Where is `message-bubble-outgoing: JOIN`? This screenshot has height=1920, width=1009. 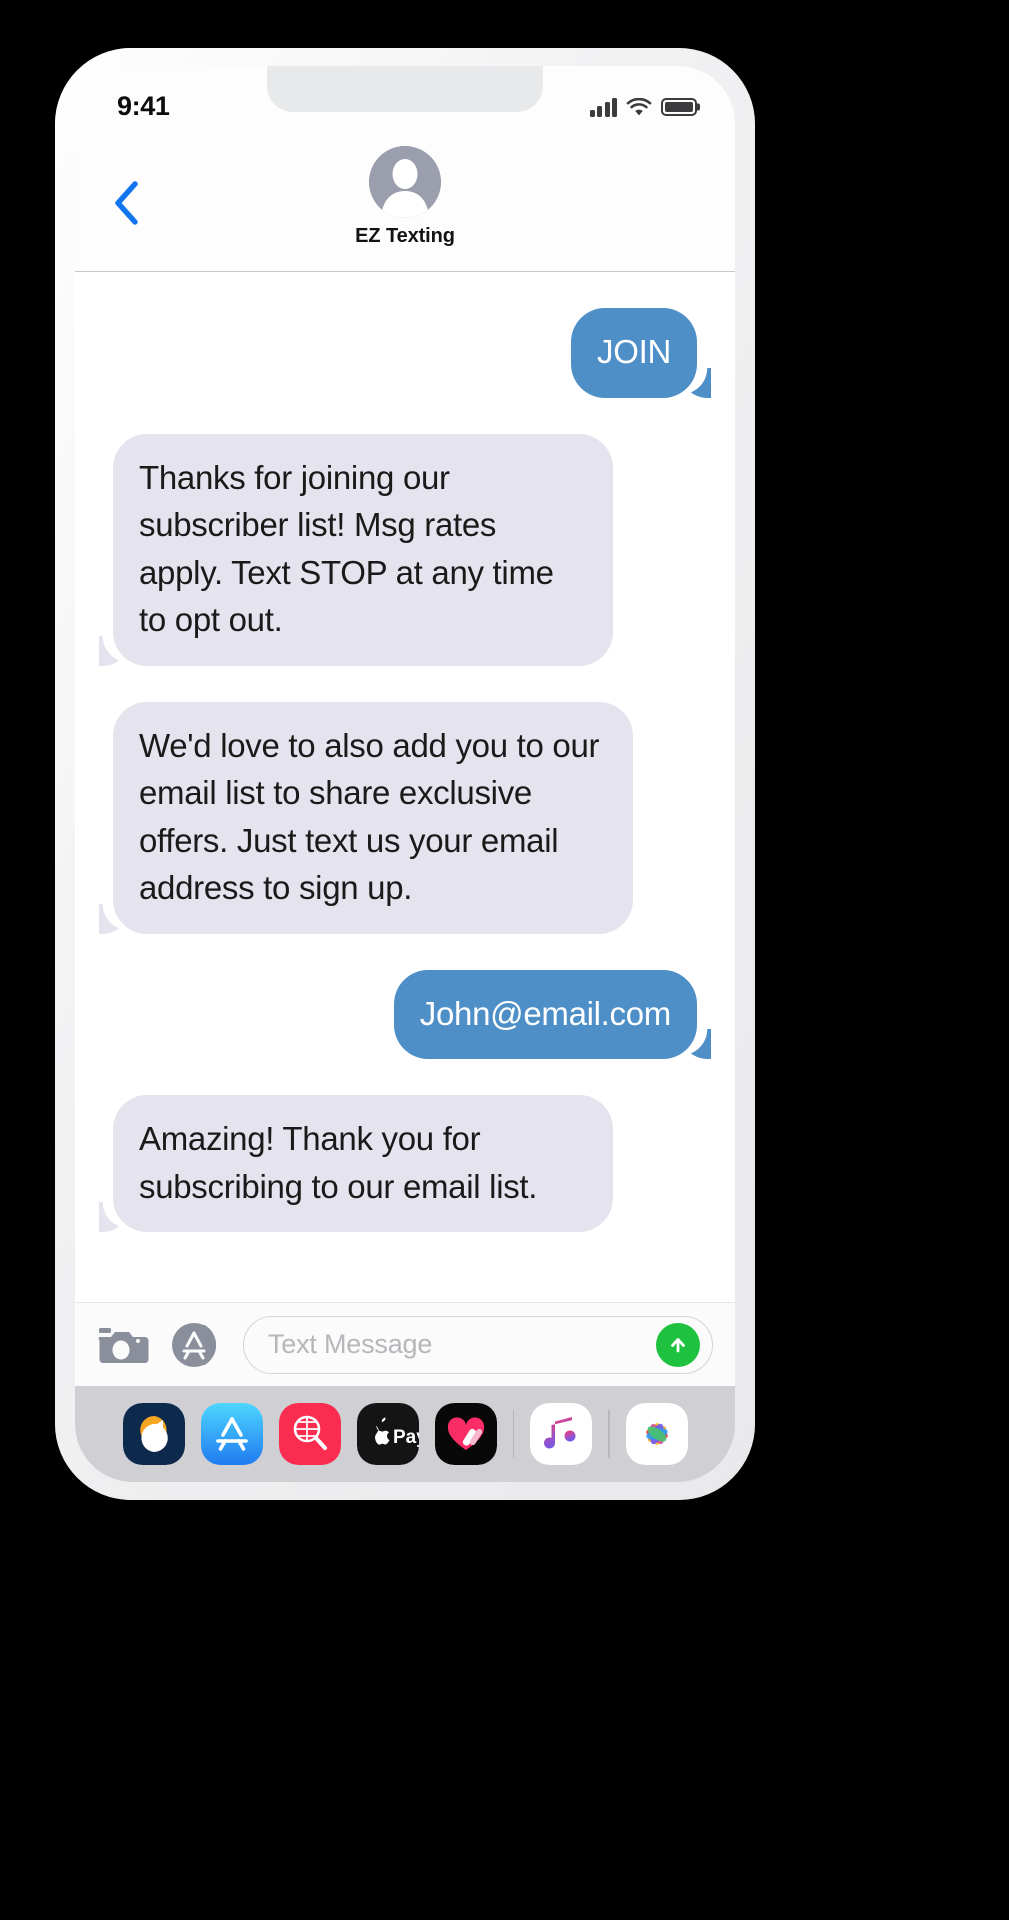 message-bubble-outgoing: JOIN is located at coordinates (634, 353).